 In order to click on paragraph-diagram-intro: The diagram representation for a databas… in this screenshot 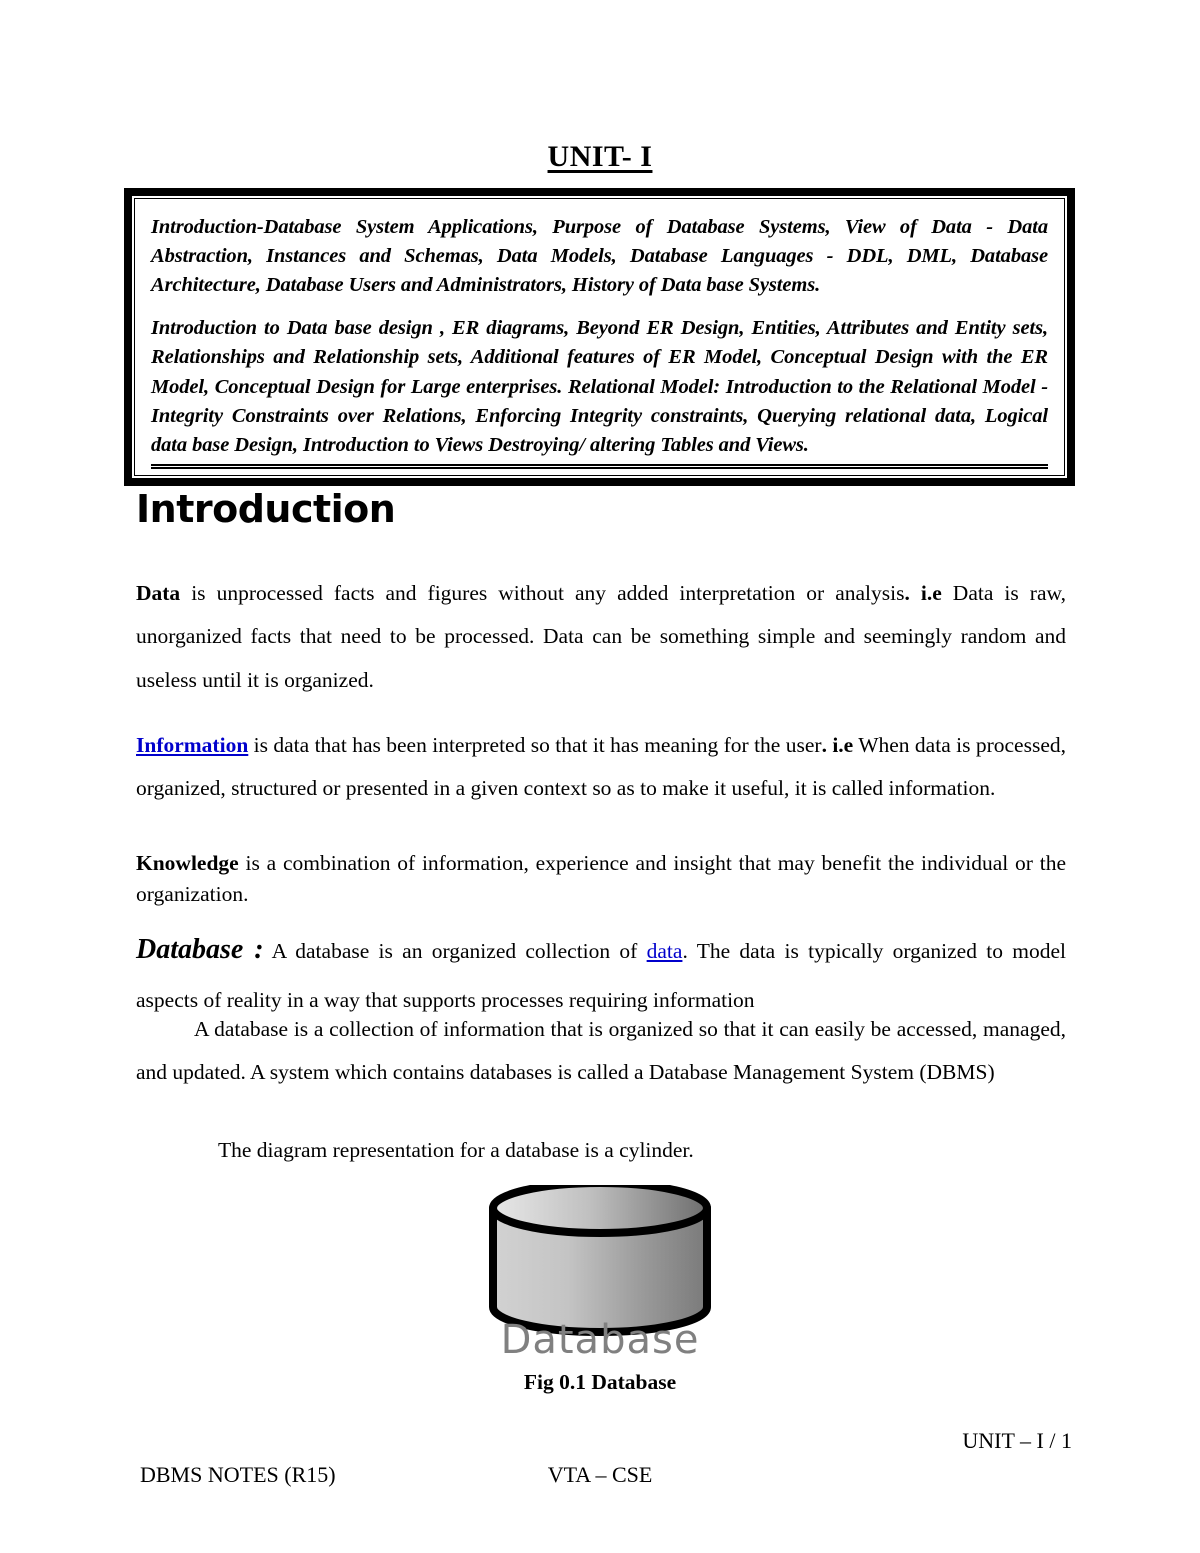, I will do `click(601, 1150)`.